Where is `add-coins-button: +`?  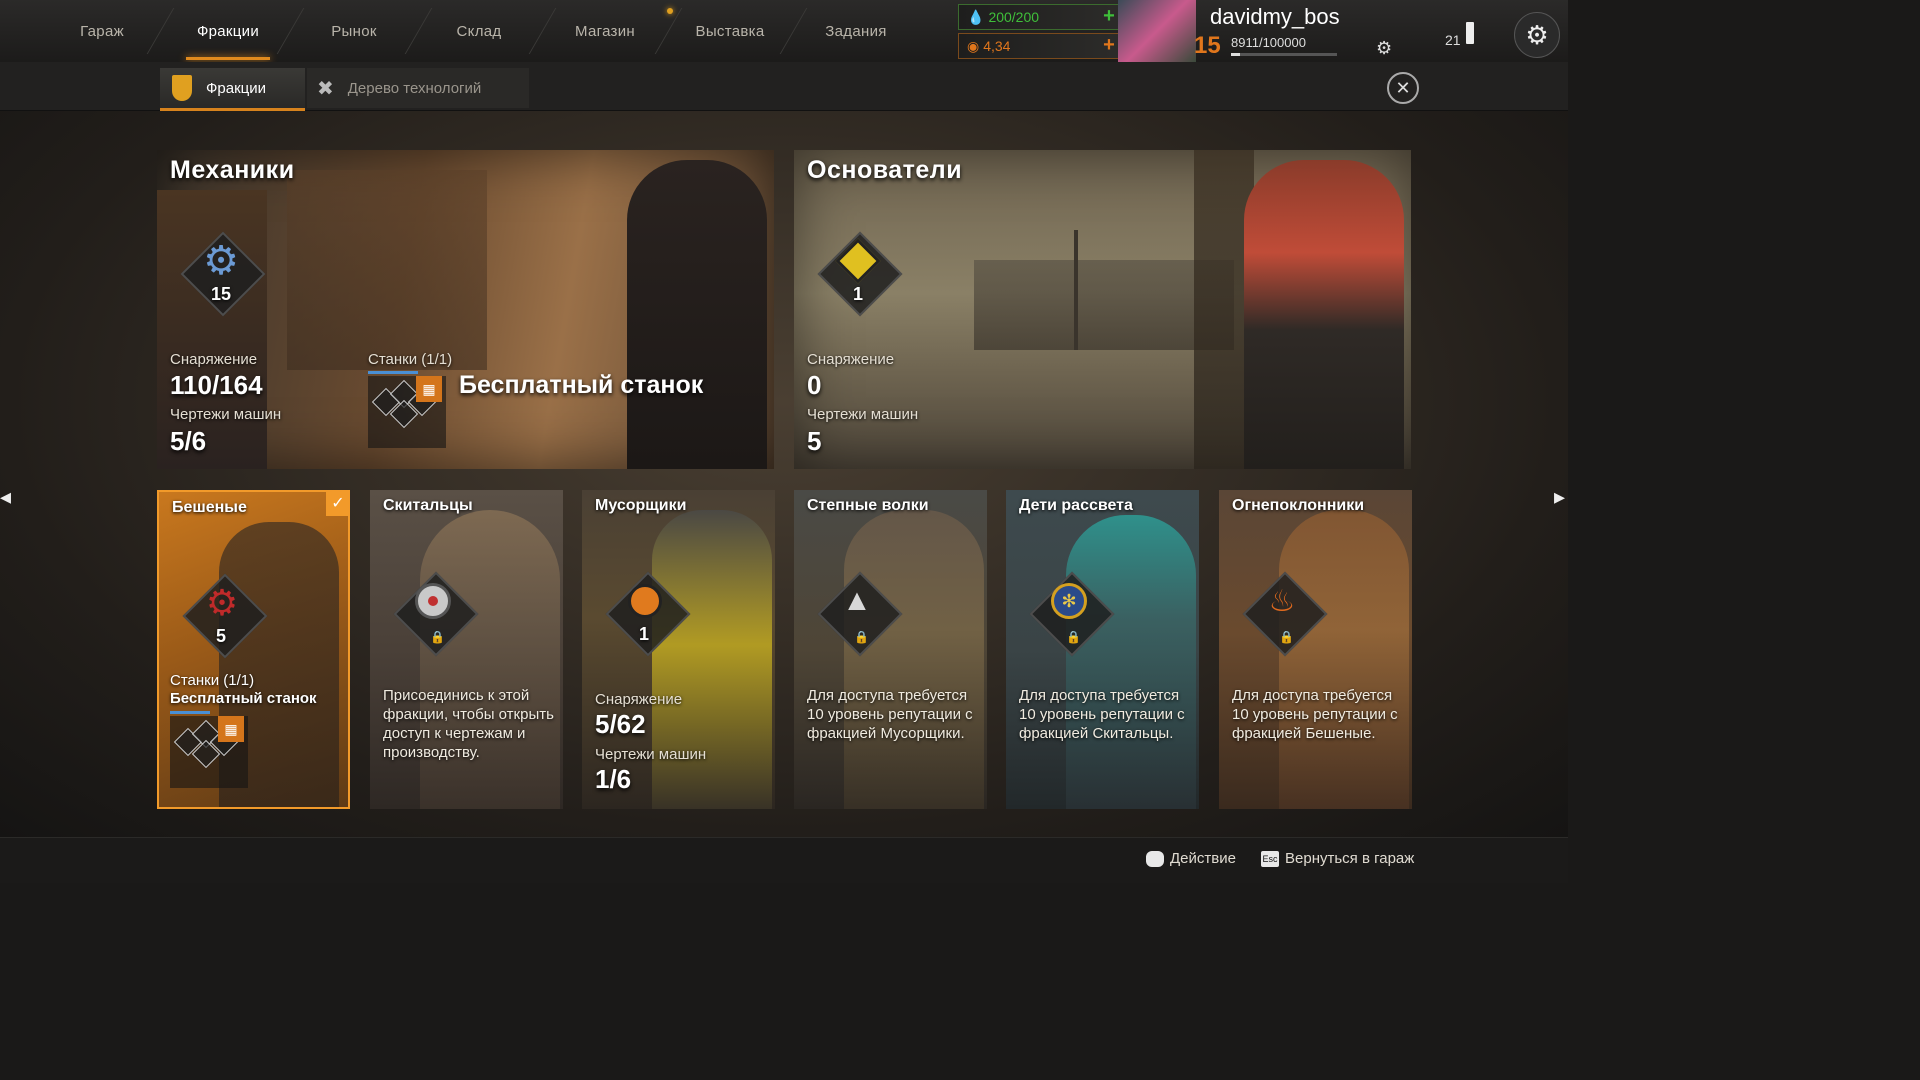 add-coins-button: + is located at coordinates (1109, 45).